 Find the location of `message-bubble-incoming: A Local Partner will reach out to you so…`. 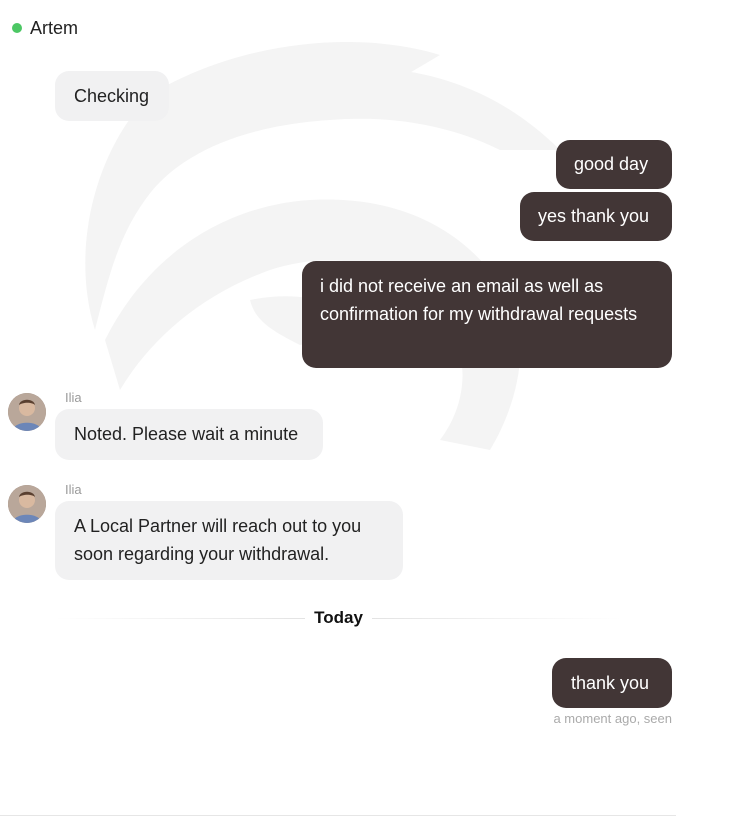

message-bubble-incoming: A Local Partner will reach out to you so… is located at coordinates (229, 540).